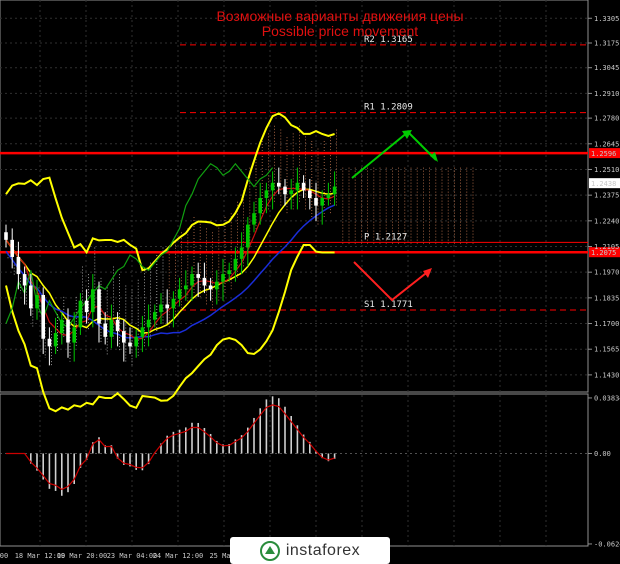  I want to click on y-tick-label: 1.1835, so click(606, 298).